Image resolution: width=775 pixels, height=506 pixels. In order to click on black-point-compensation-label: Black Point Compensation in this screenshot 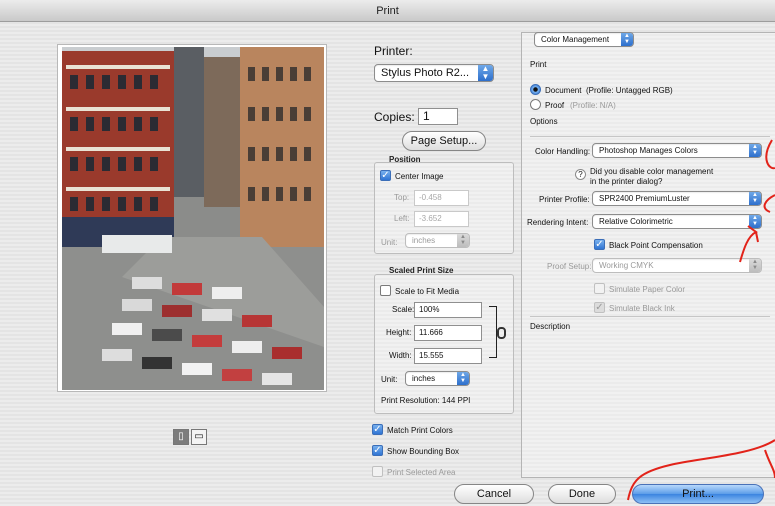, I will do `click(656, 245)`.